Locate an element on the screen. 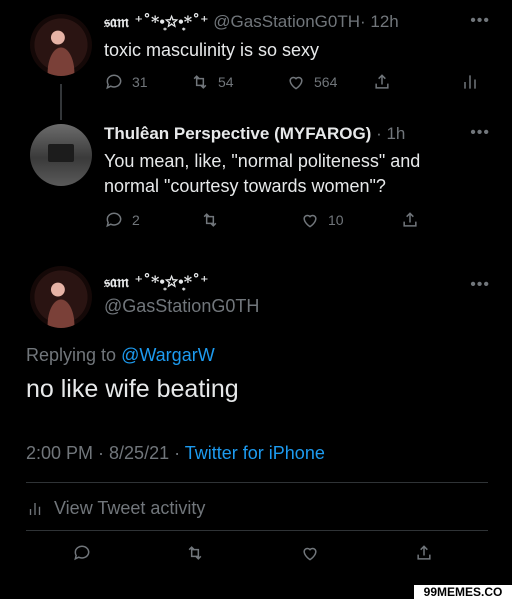 This screenshot has width=512, height=599. retweet-count: 54 is located at coordinates (226, 82).